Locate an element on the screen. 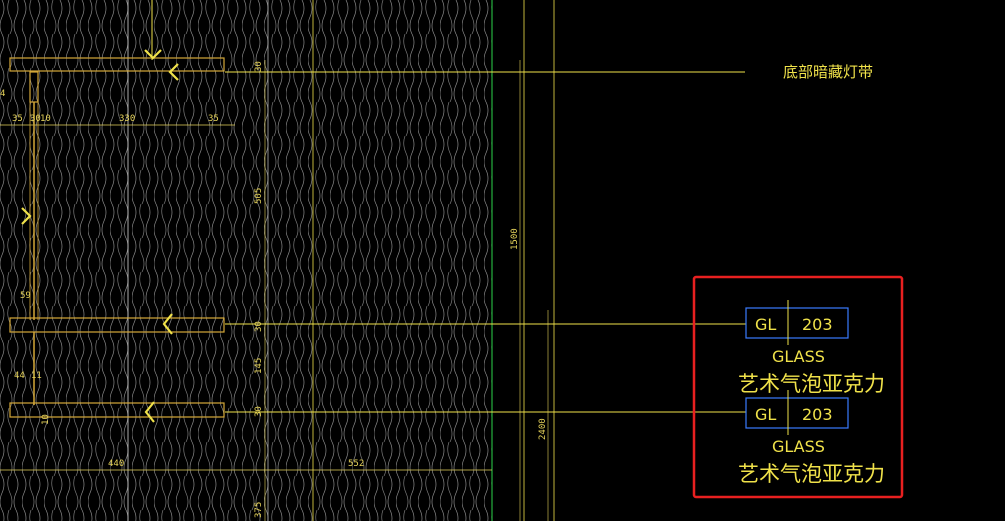 The image size is (1005, 521). dim-text: 440 is located at coordinates (116, 464).